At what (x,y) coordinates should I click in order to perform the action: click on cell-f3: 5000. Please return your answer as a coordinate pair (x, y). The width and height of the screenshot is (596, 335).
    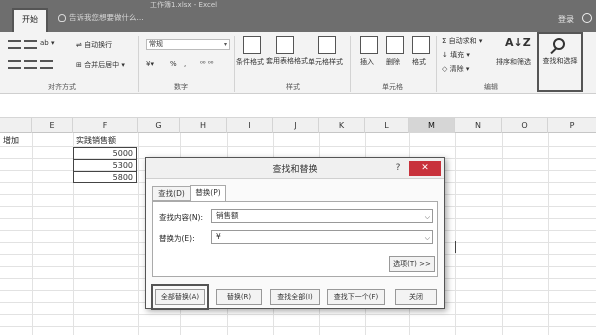
    Looking at the image, I should click on (105, 154).